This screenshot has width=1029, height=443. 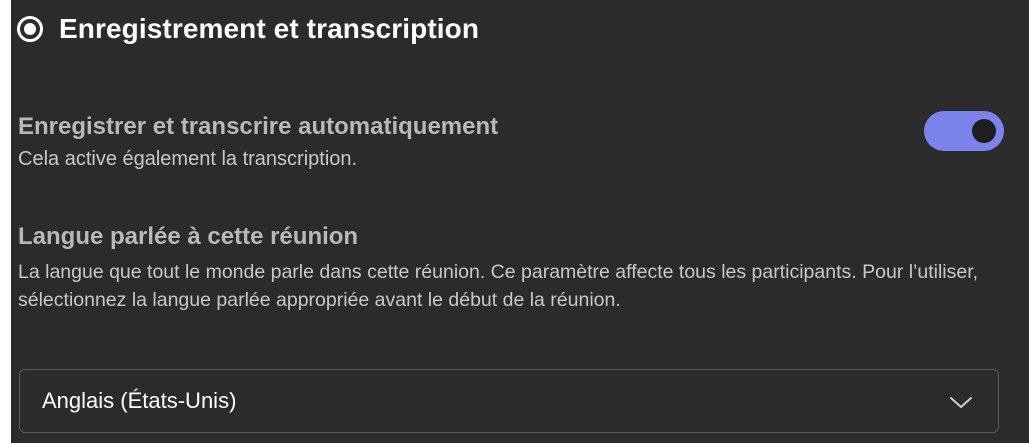 I want to click on chevron-down-icon, so click(x=961, y=402).